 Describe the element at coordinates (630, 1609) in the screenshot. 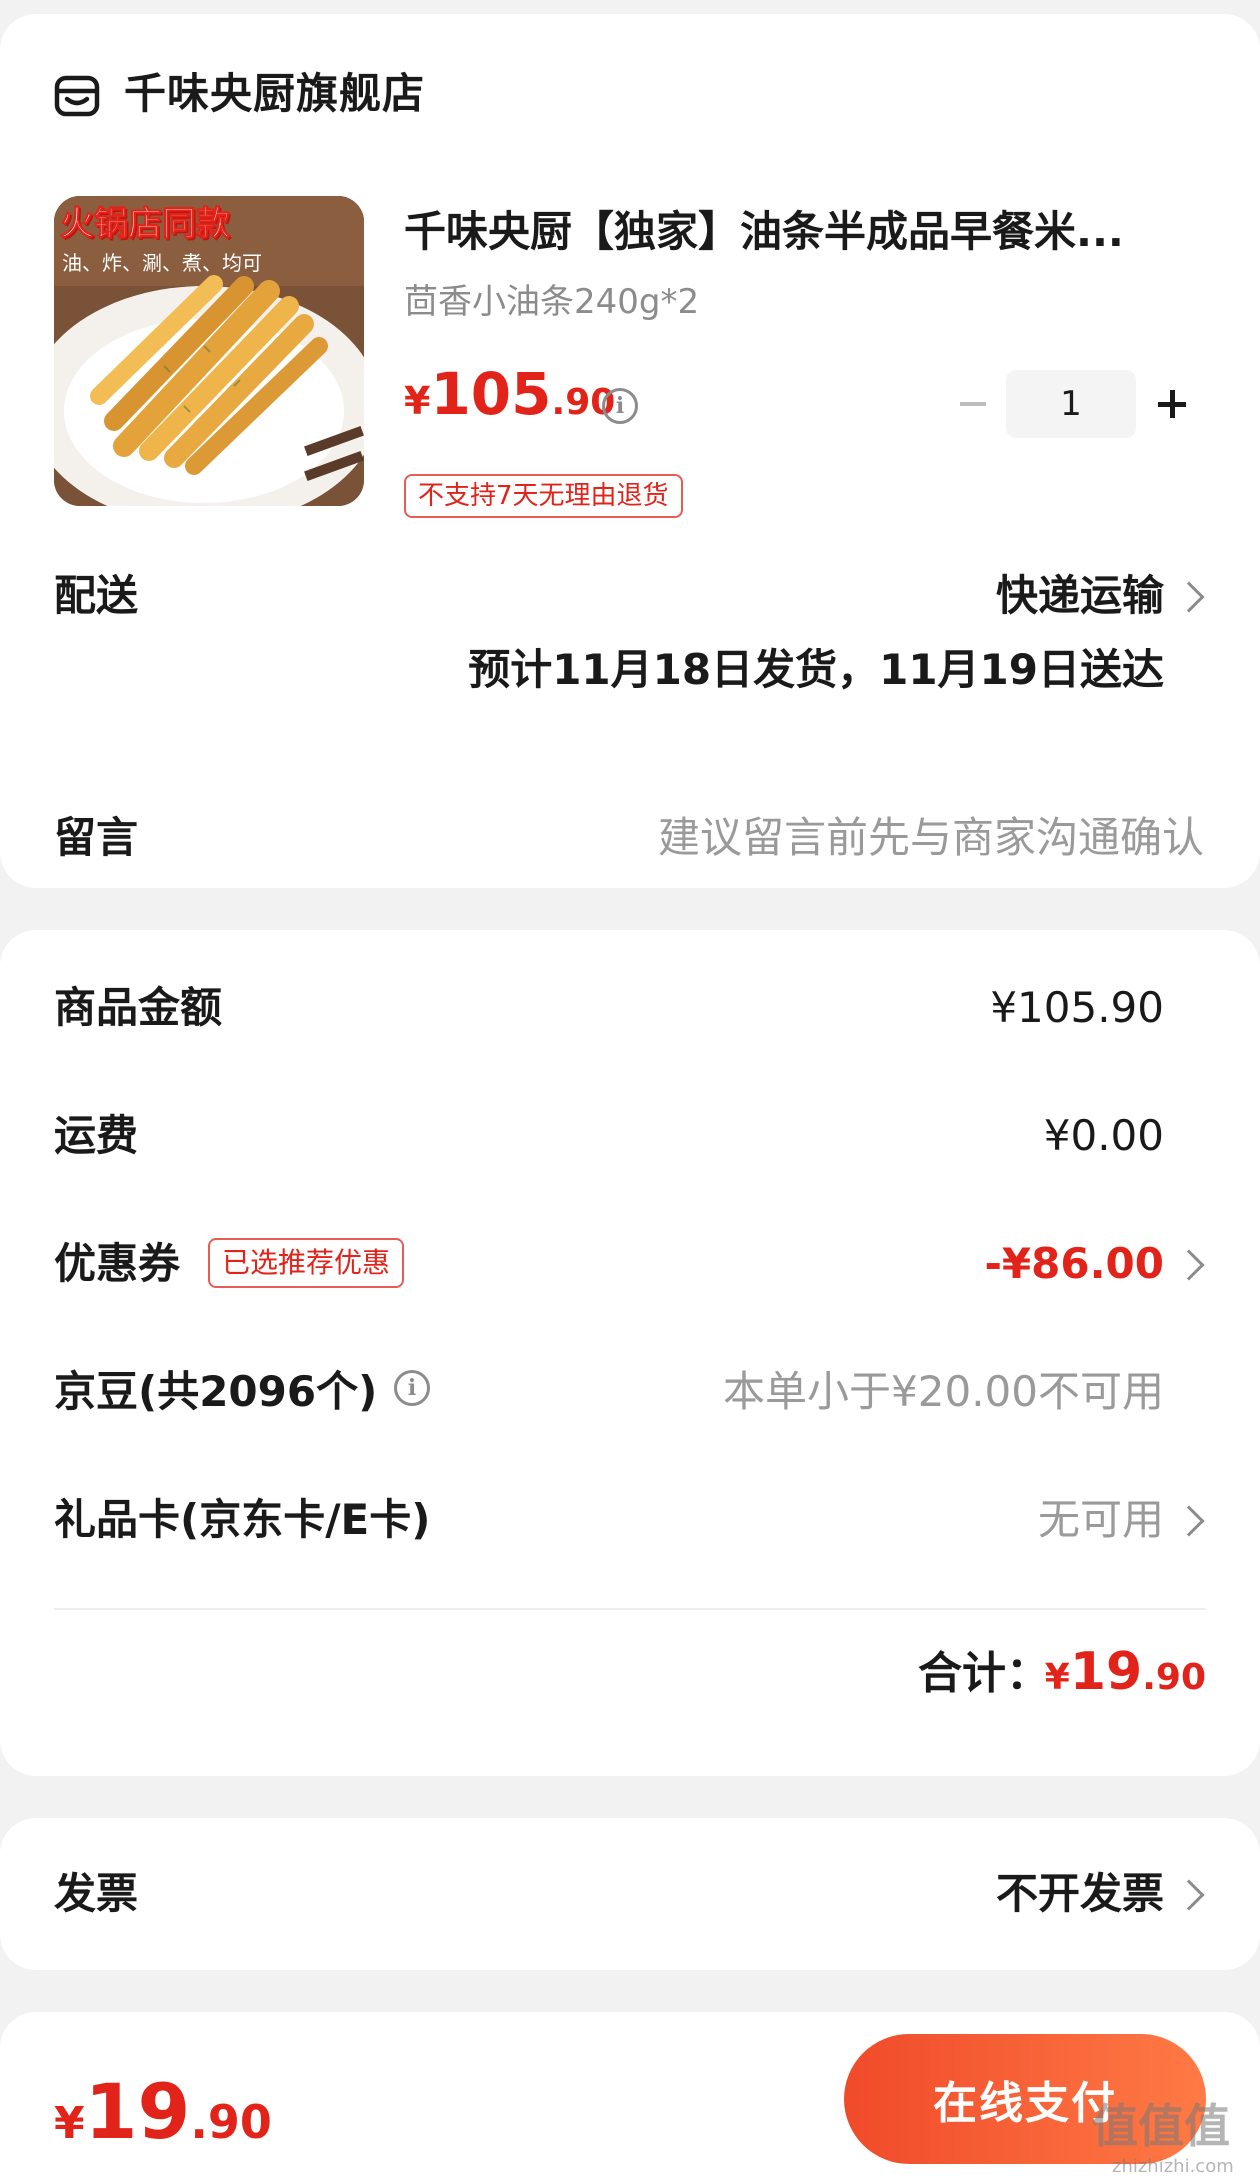

I see `divider` at that location.